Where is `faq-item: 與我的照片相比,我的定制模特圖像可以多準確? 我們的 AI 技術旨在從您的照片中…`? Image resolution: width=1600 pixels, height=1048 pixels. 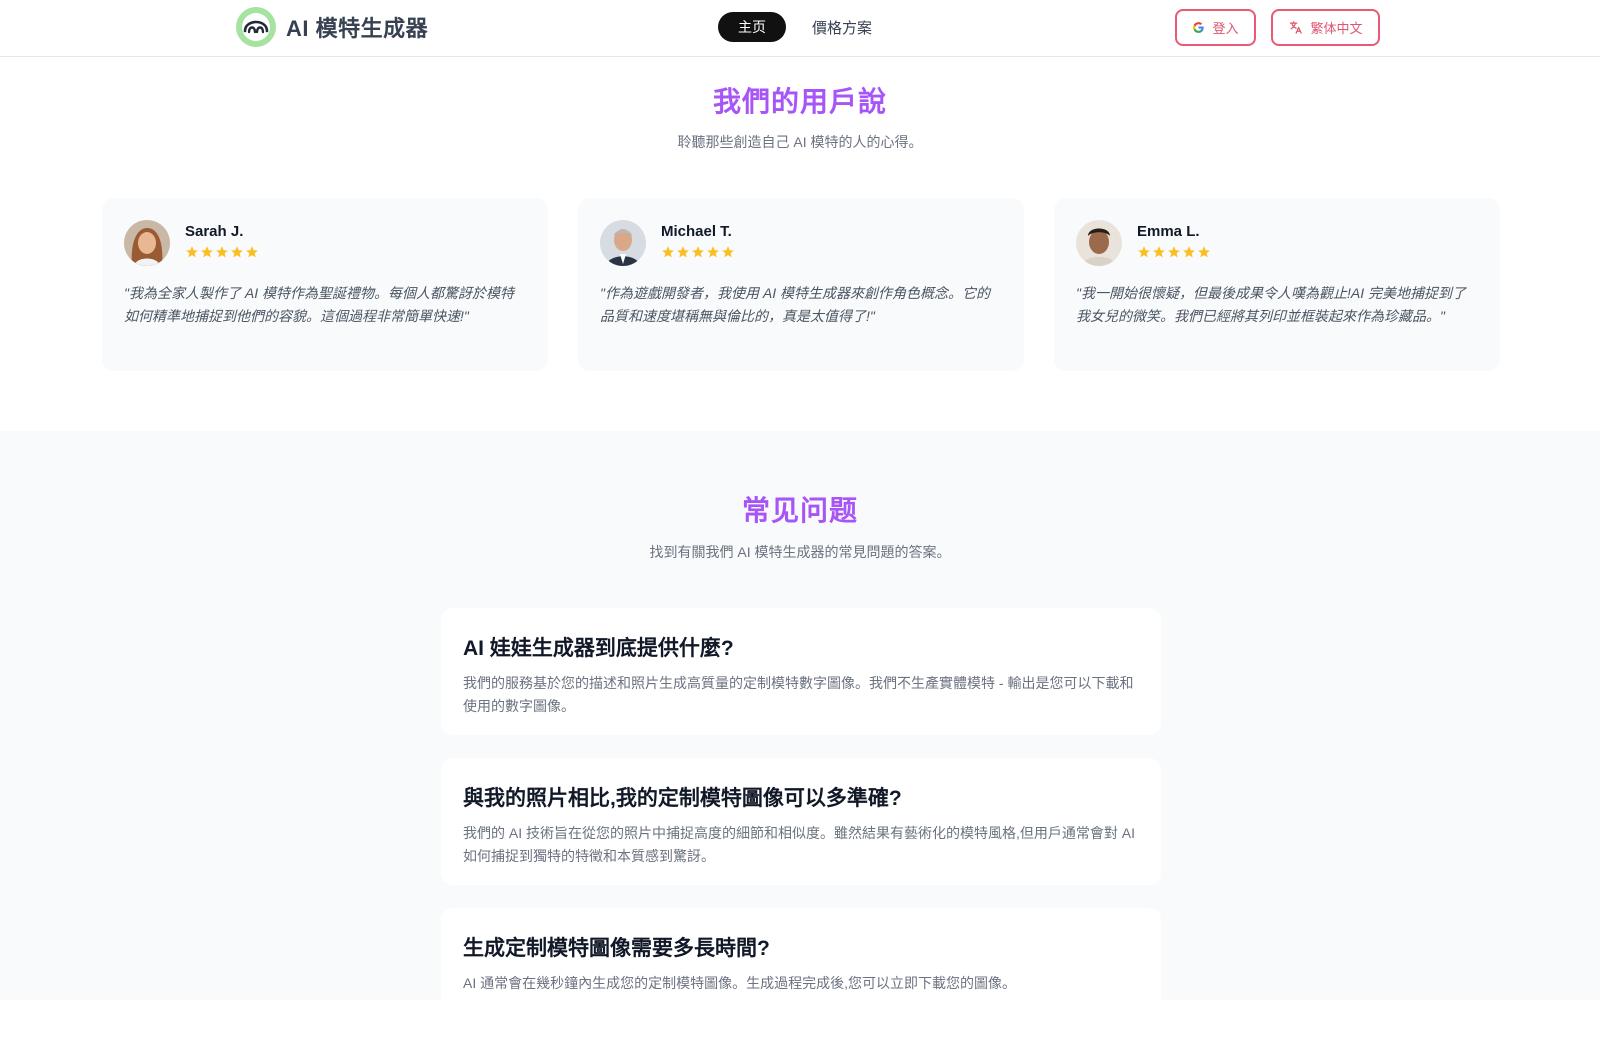 faq-item: 與我的照片相比,我的定制模特圖像可以多準確? 我們的 AI 技術旨在從您的照片中… is located at coordinates (801, 821).